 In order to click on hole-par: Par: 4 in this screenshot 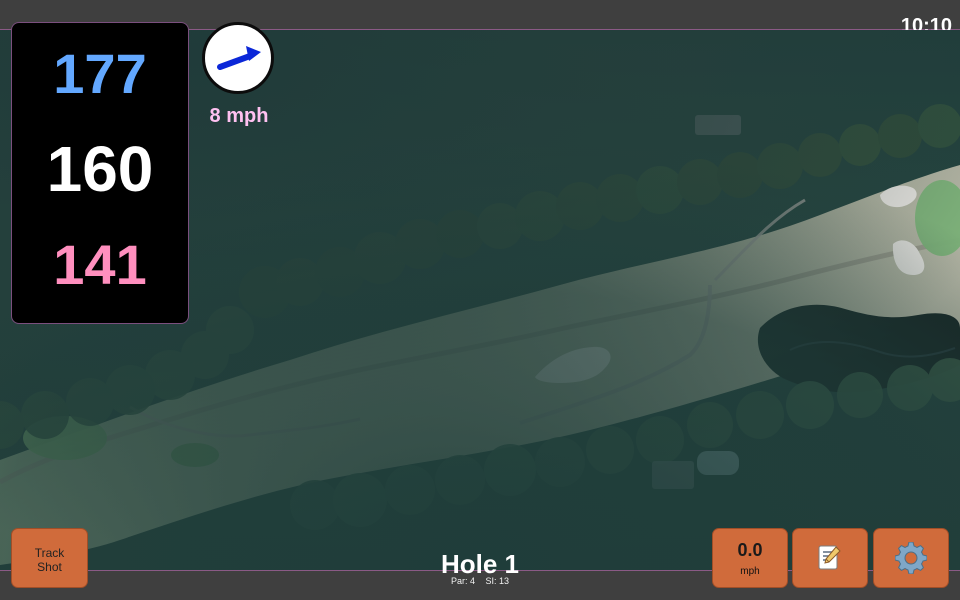, I will do `click(462, 581)`.